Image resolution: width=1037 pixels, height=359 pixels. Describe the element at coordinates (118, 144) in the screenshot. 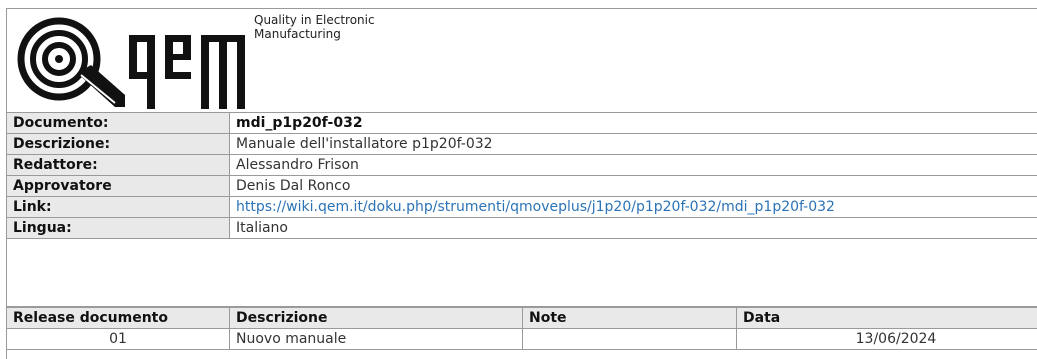

I see `info-key: Descrizione:` at that location.